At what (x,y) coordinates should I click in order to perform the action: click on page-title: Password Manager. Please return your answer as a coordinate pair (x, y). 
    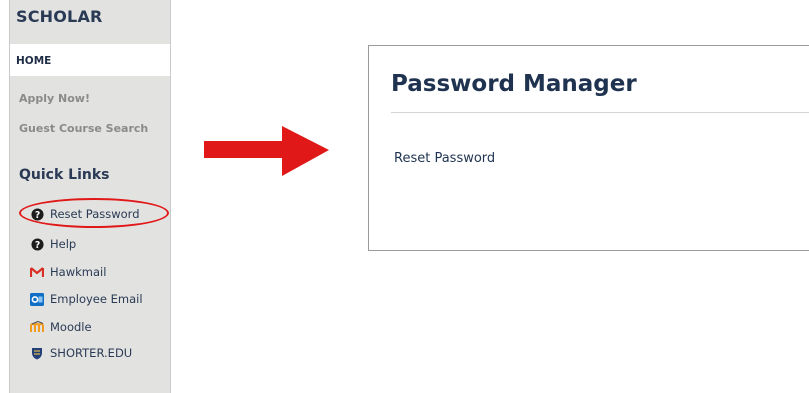
    Looking at the image, I should click on (514, 84).